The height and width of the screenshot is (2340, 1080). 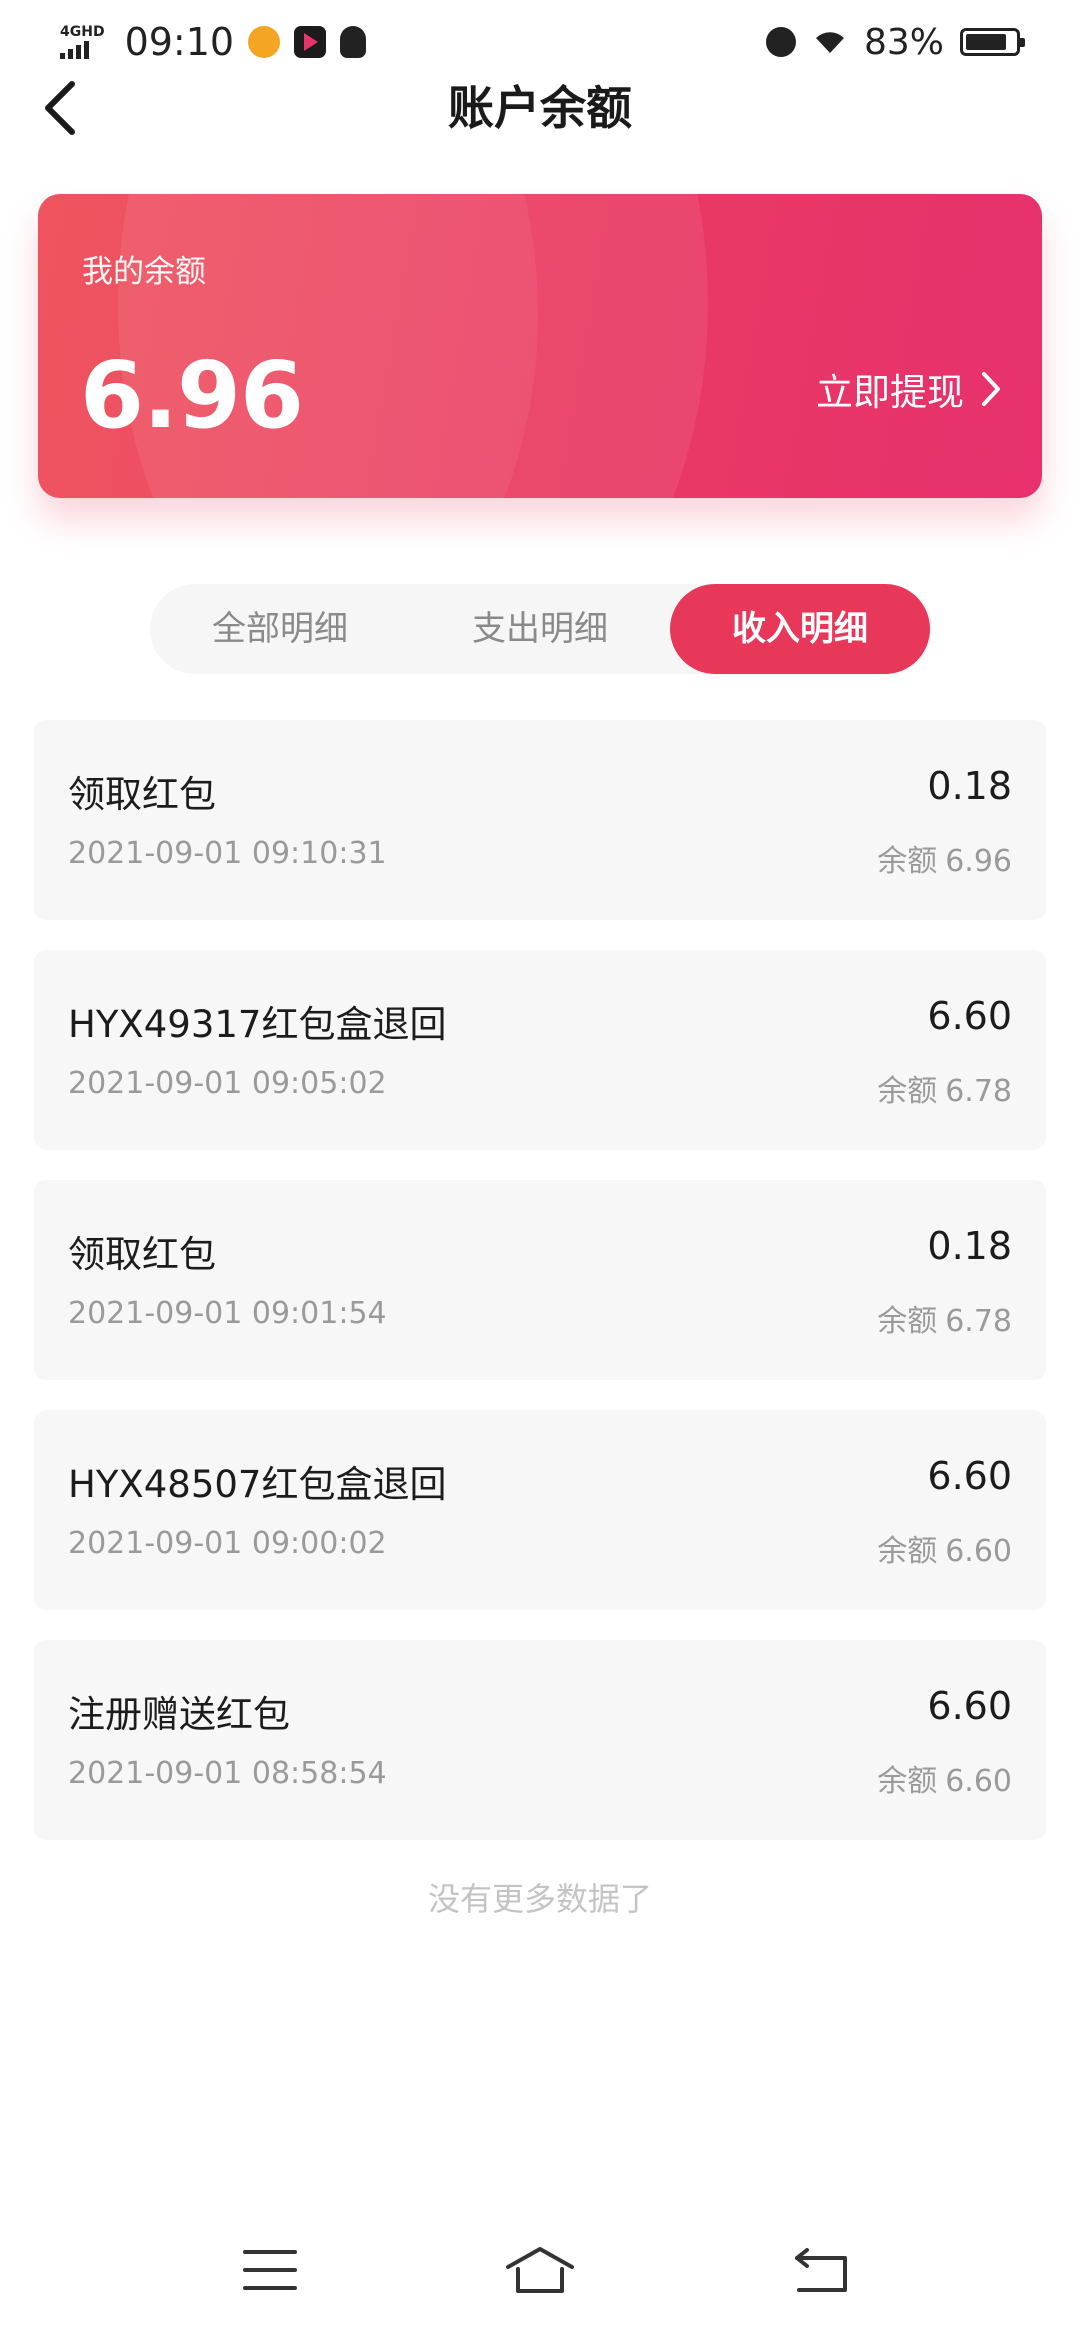 I want to click on status-left: 4GHD 09:10, so click(x=213, y=42).